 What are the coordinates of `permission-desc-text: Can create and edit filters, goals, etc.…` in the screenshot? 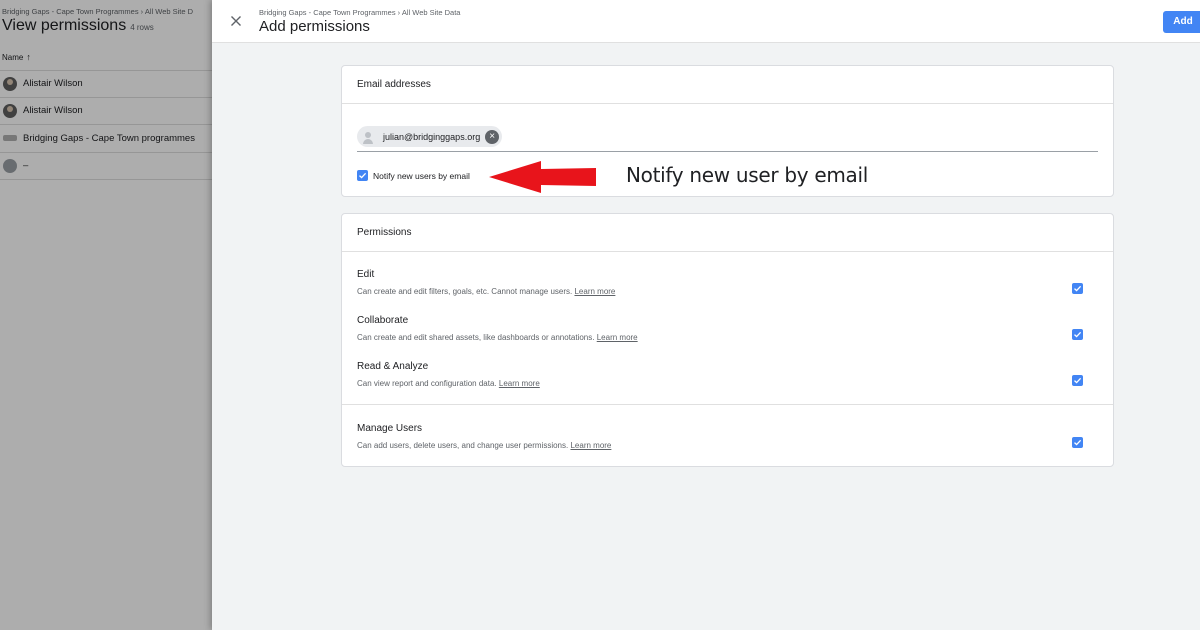 It's located at (465, 291).